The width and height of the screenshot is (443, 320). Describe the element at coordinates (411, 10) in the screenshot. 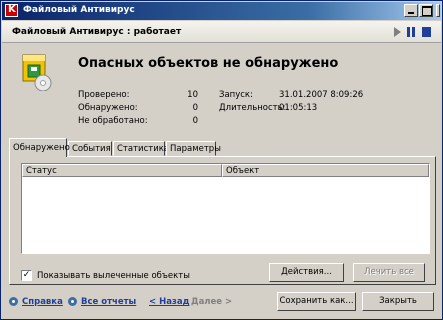

I see `minimize-button` at that location.